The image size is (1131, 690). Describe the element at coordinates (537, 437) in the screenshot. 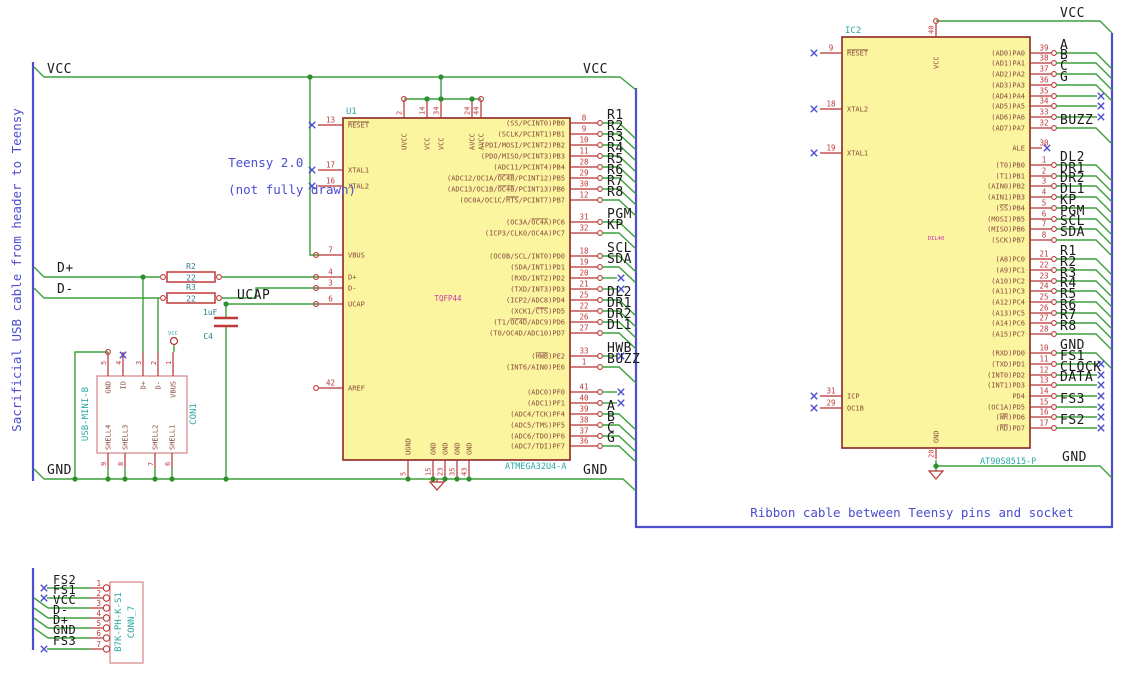

I see `pin-name: (ADC6/TDO)PF6` at that location.